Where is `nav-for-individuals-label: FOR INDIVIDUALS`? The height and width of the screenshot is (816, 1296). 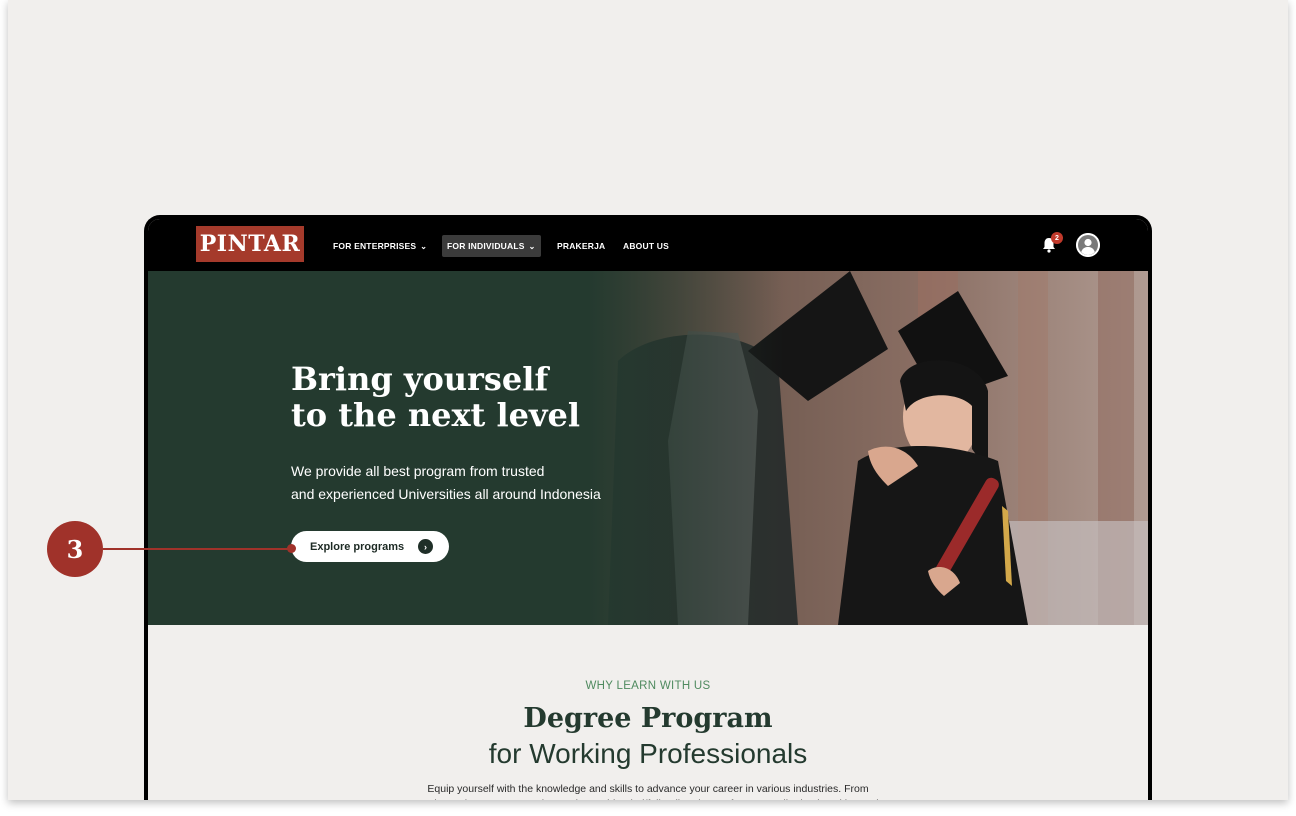
nav-for-individuals-label: FOR INDIVIDUALS is located at coordinates (486, 246).